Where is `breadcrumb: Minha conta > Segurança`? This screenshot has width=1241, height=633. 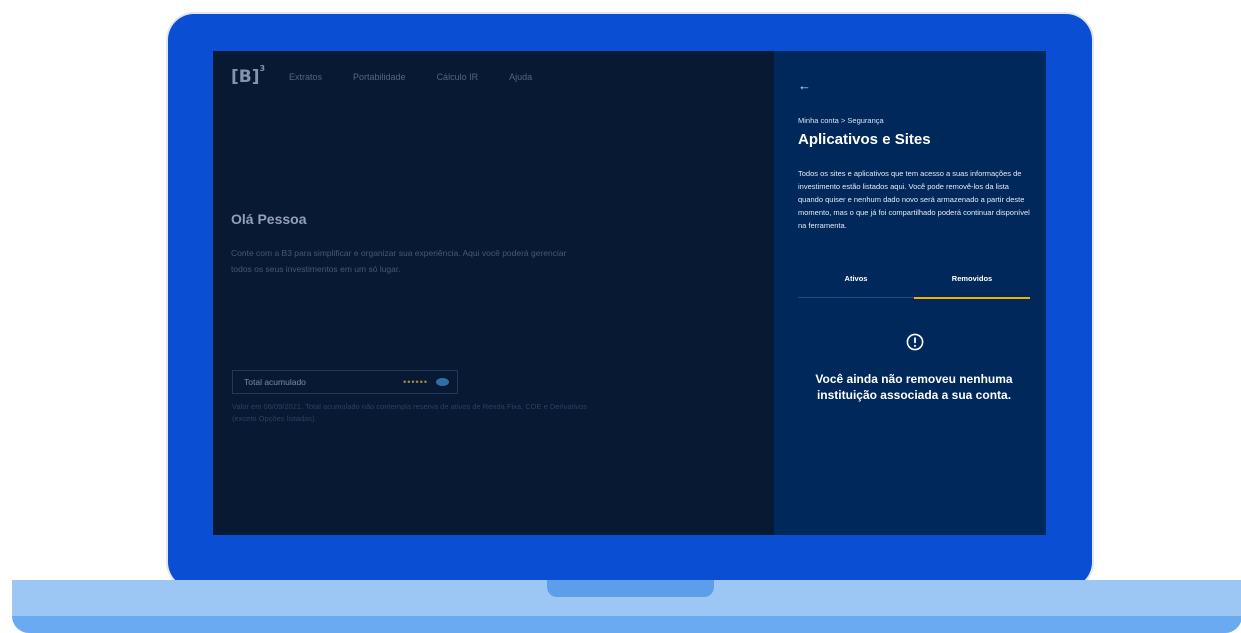 breadcrumb: Minha conta > Segurança is located at coordinates (841, 120).